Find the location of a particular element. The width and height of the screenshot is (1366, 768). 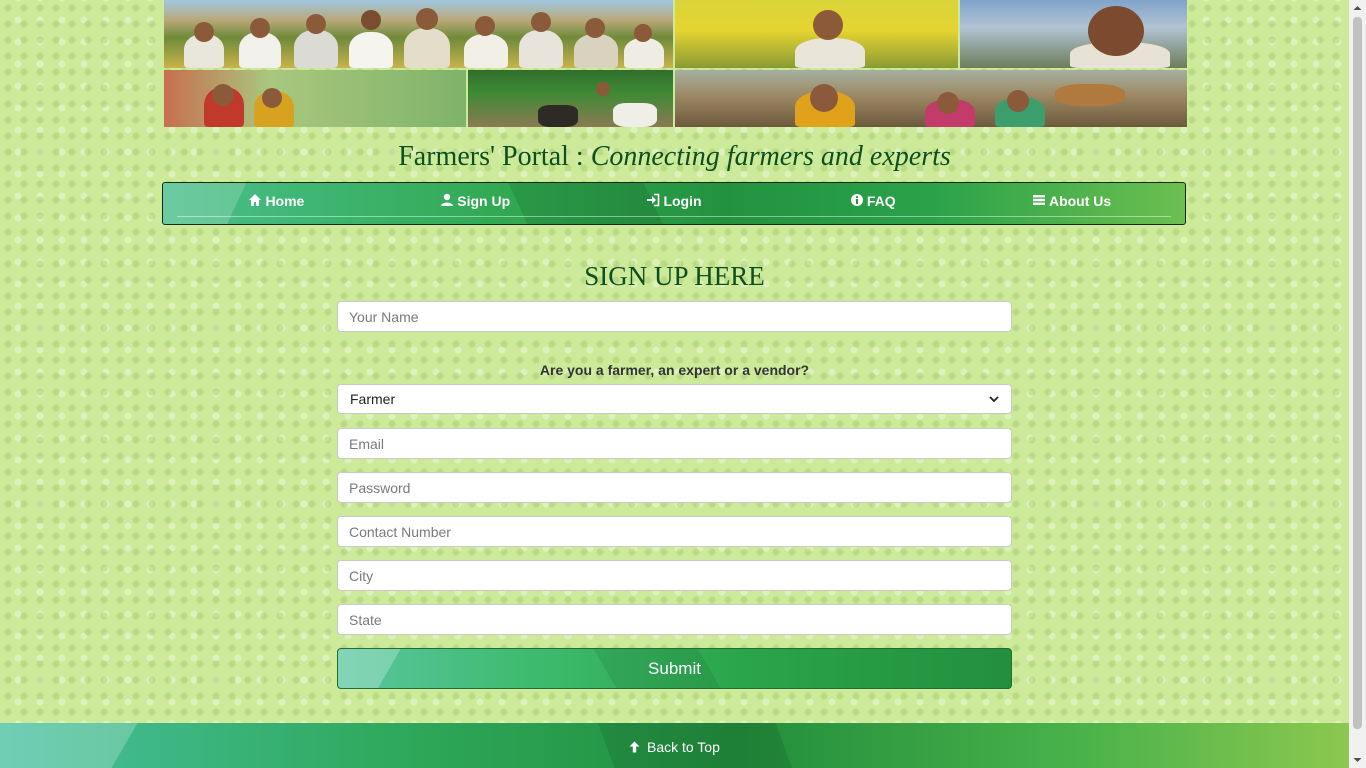

name-input is located at coordinates (674, 316).